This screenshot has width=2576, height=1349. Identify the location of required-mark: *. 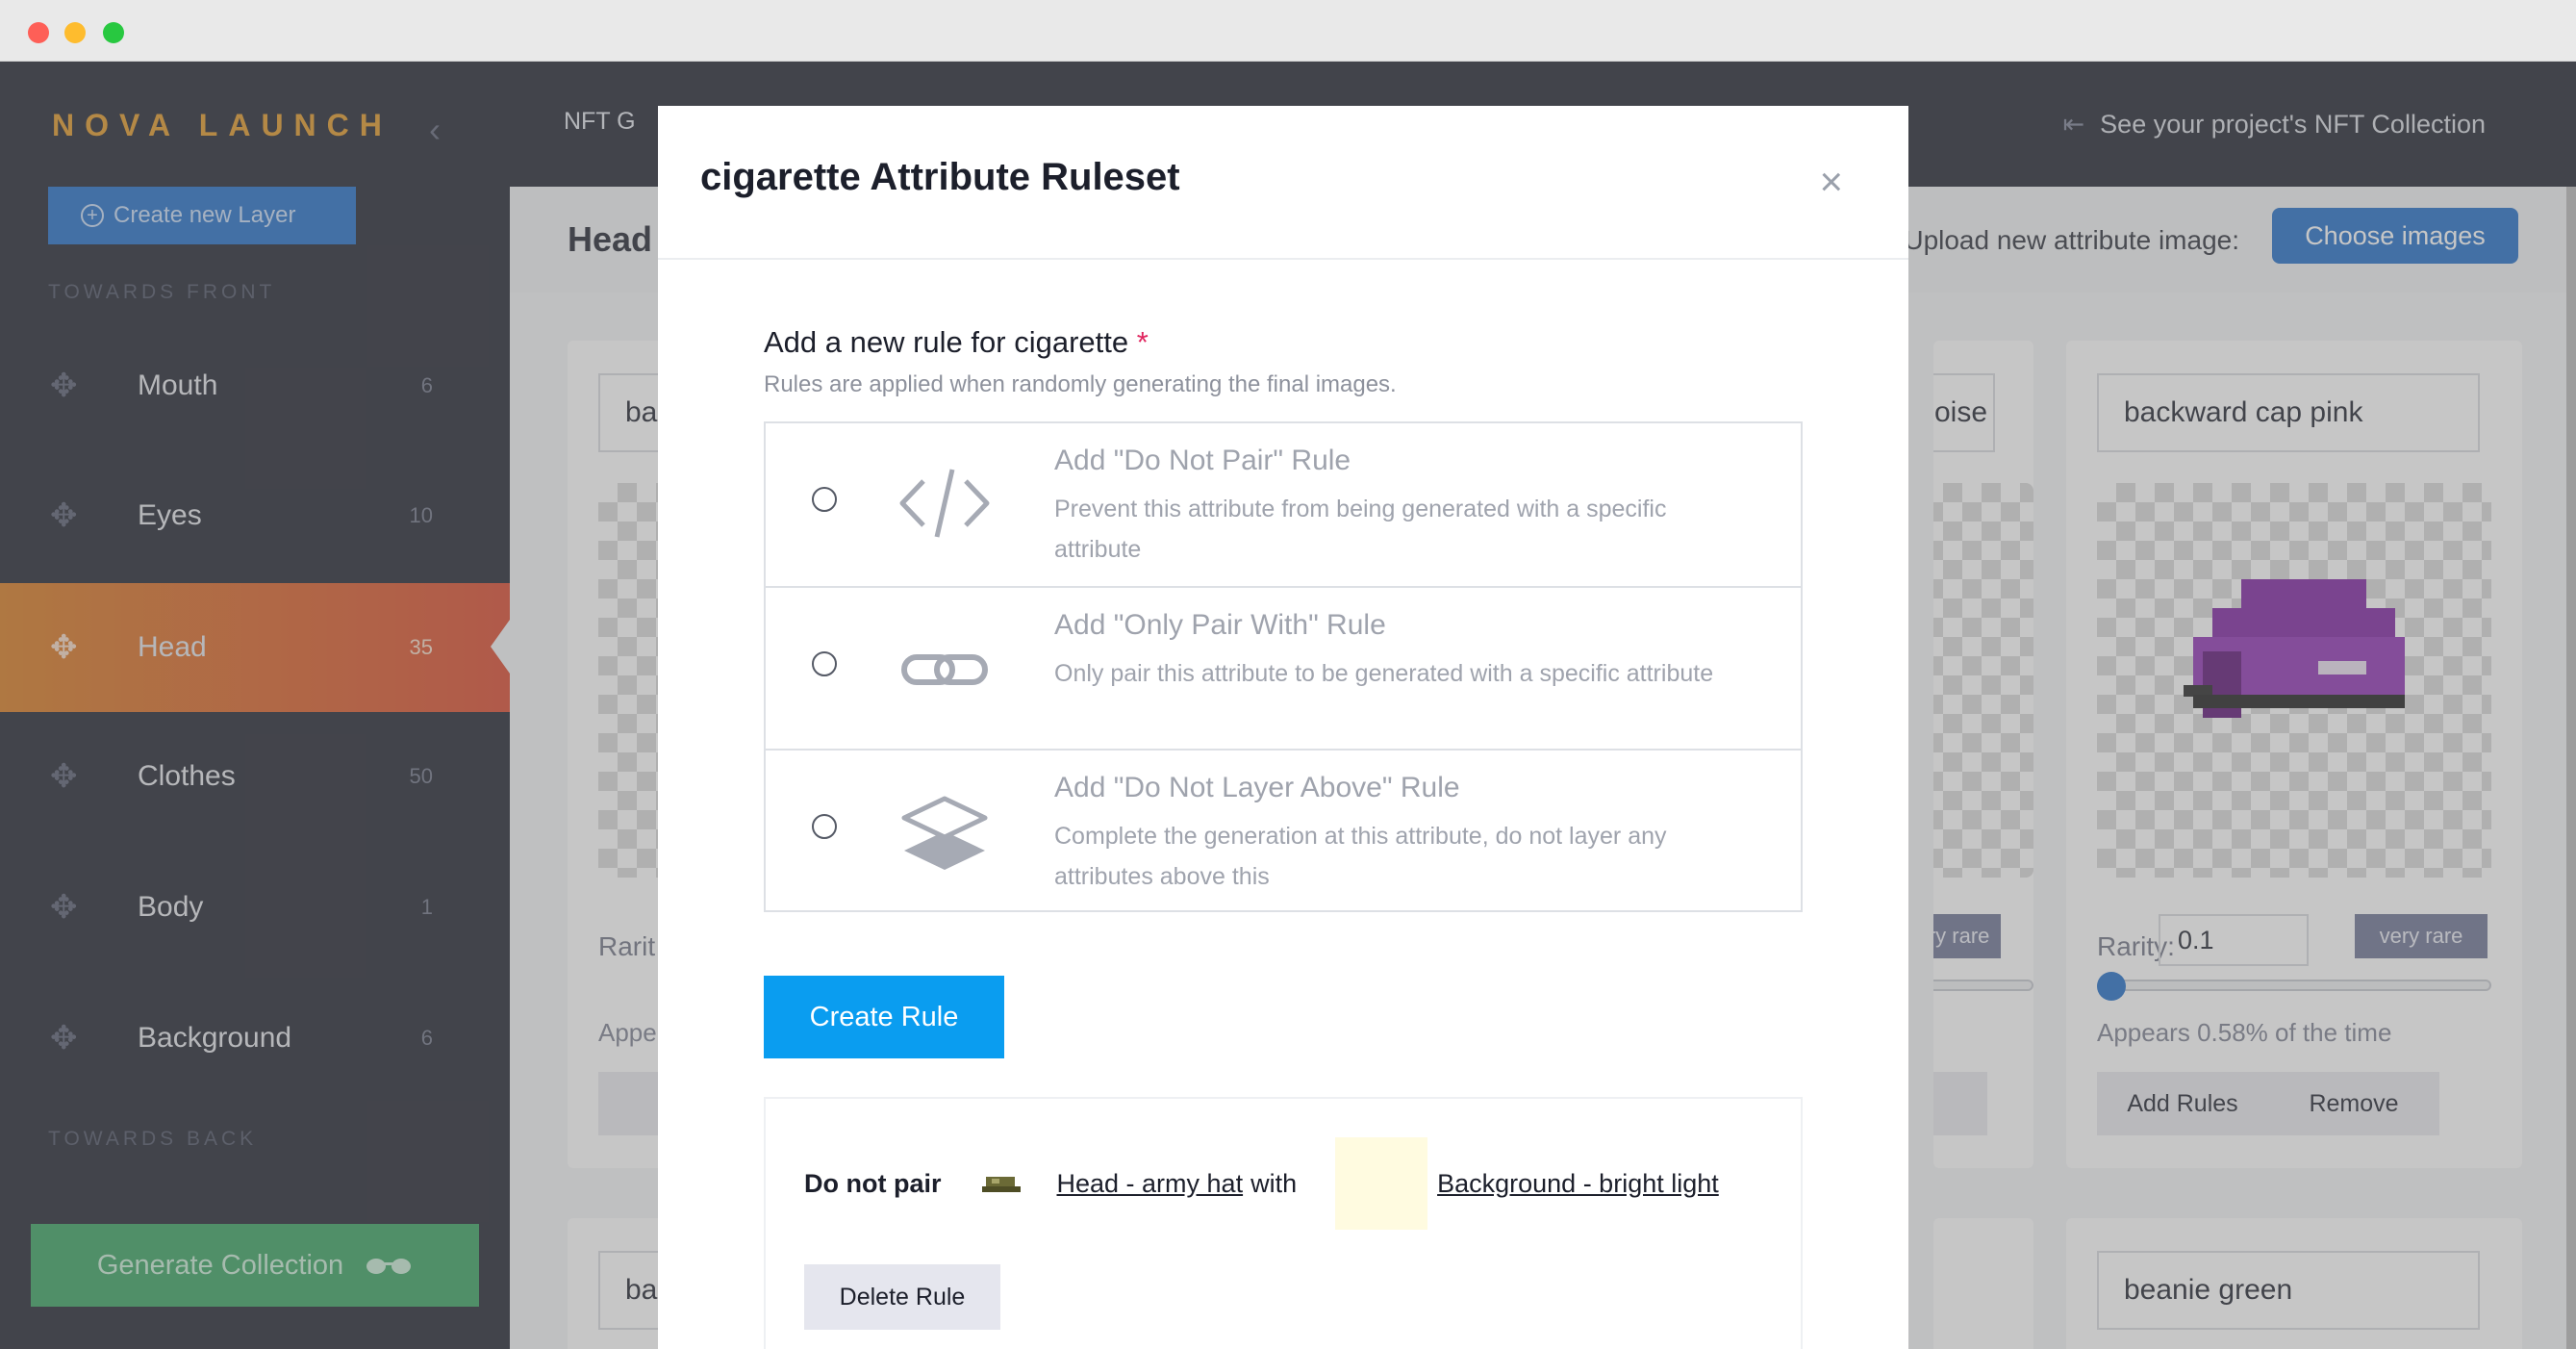
(1142, 342).